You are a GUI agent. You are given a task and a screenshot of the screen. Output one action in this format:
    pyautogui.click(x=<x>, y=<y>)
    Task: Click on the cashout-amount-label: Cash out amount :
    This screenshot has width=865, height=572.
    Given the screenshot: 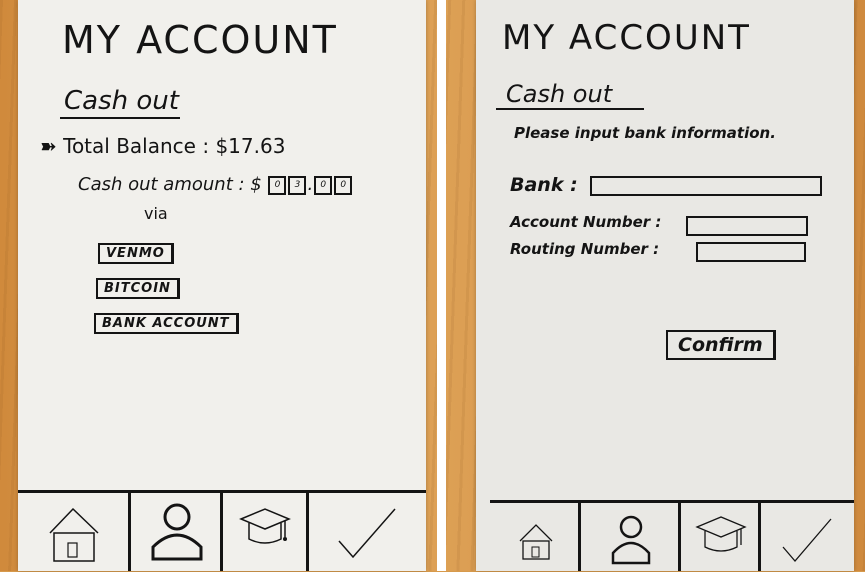 What is the action you would take?
    pyautogui.click(x=161, y=184)
    